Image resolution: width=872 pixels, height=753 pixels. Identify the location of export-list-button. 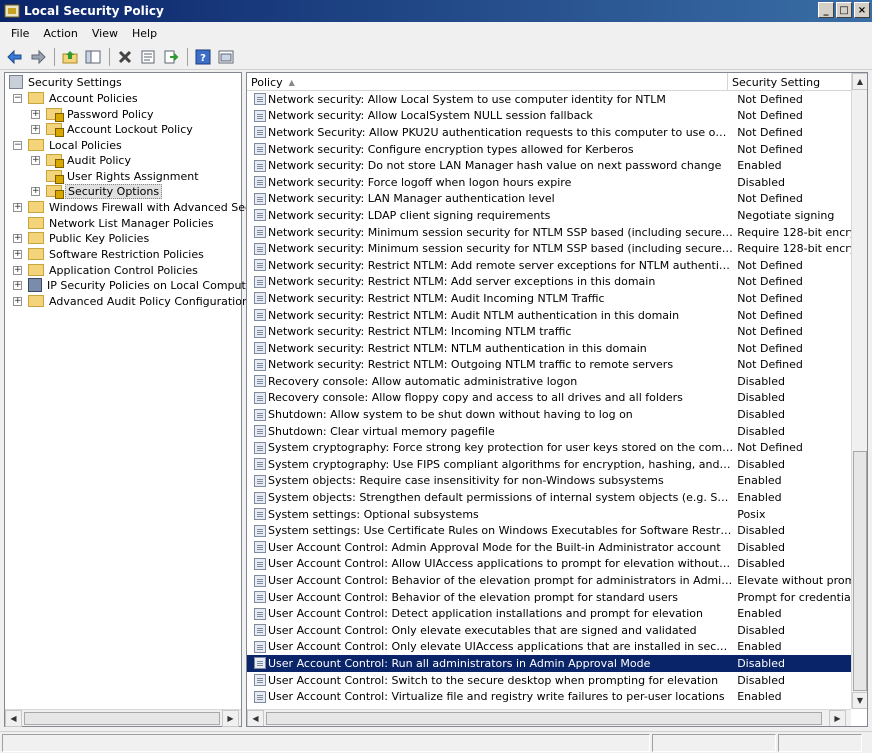
(171, 57).